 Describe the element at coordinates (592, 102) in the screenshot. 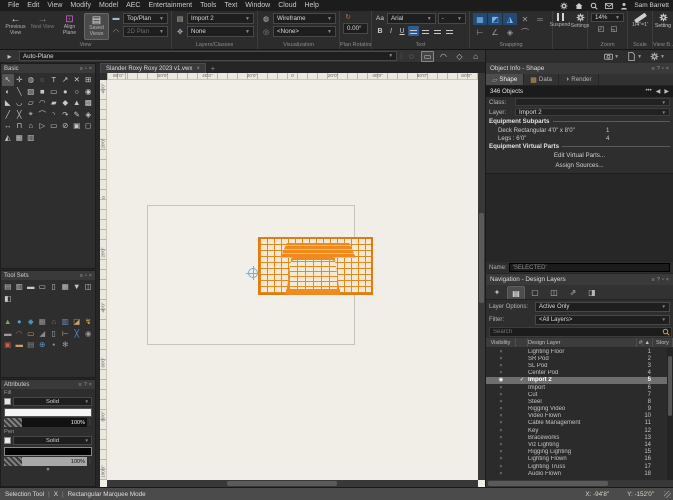

I see `class-dropdown: ▼` at that location.